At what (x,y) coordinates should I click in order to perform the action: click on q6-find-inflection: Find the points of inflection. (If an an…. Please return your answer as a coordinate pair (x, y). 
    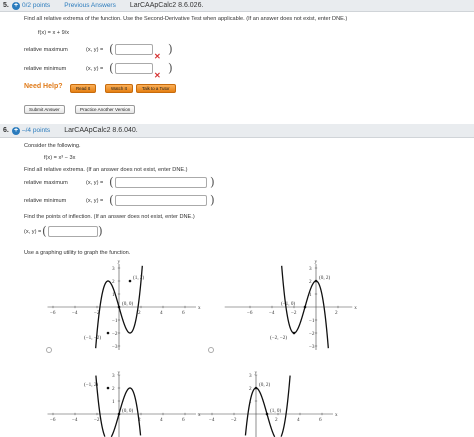
    Looking at the image, I should click on (109, 217).